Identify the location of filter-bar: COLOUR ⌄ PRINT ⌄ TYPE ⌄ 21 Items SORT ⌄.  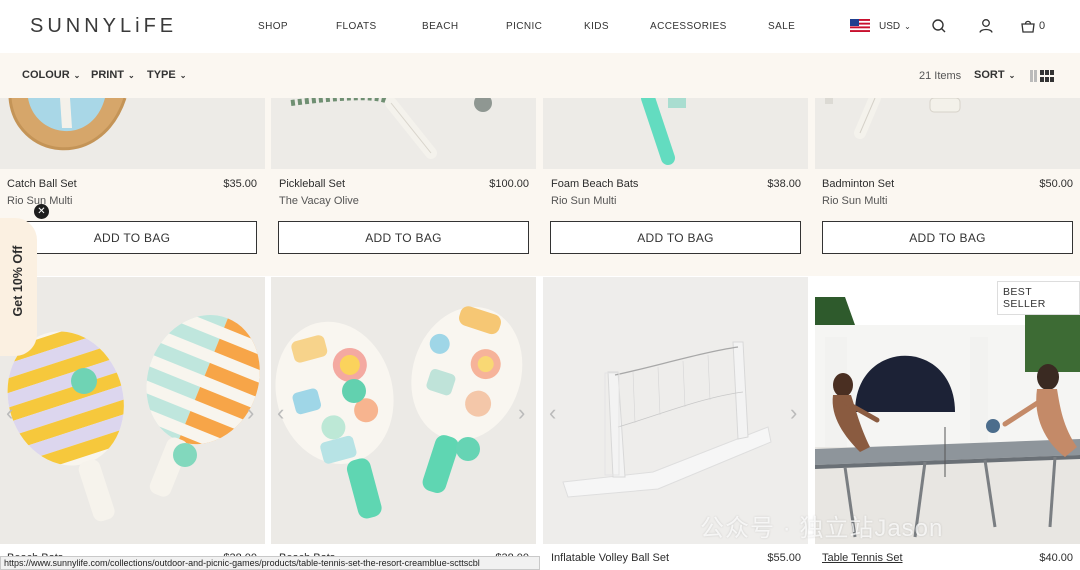
(540, 75).